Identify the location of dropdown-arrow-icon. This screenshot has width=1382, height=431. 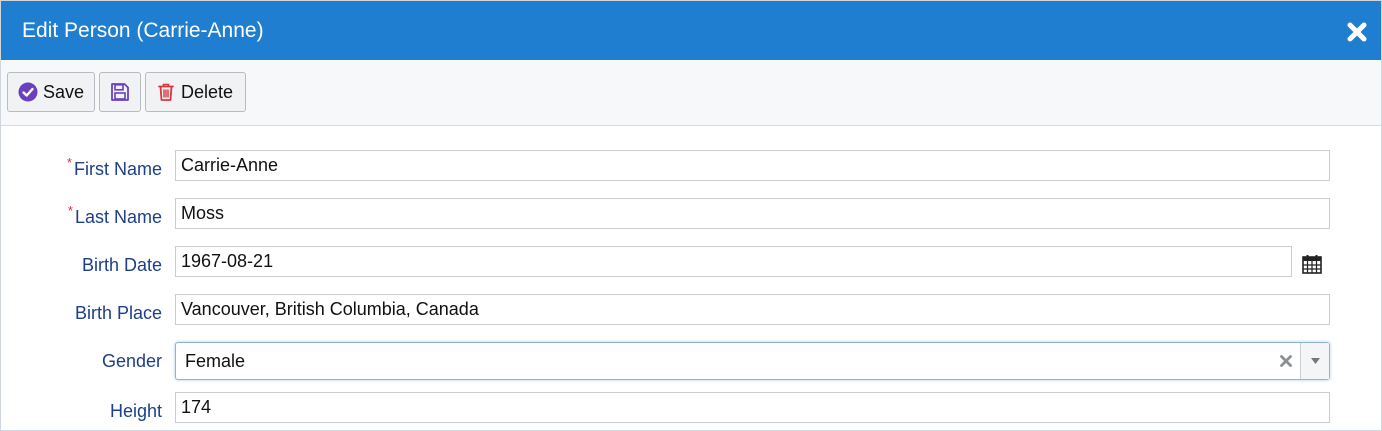
(1314, 361).